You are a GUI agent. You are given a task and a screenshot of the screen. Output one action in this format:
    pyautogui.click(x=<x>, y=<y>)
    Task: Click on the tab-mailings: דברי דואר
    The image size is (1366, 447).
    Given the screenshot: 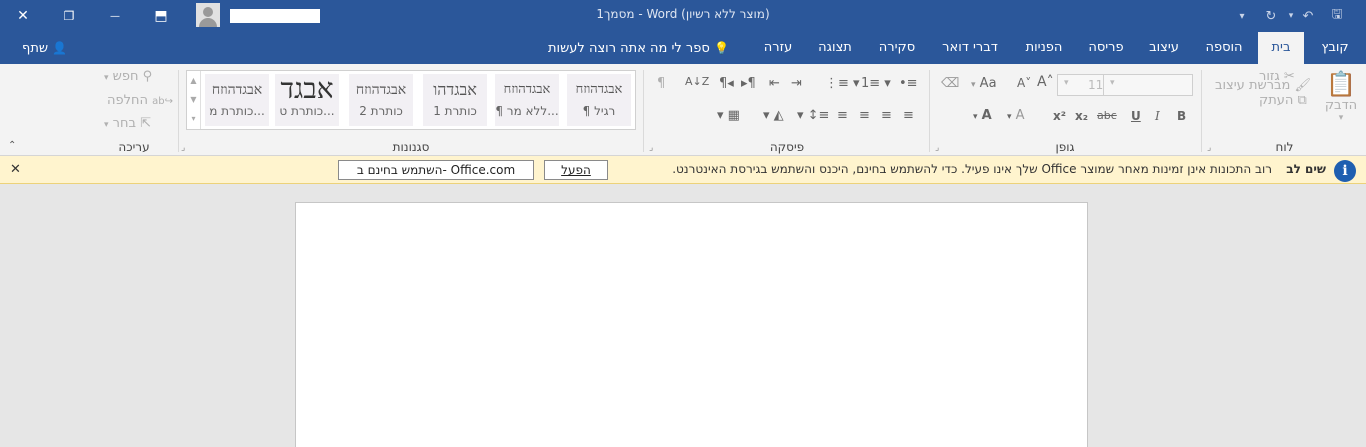 What is the action you would take?
    pyautogui.click(x=970, y=48)
    